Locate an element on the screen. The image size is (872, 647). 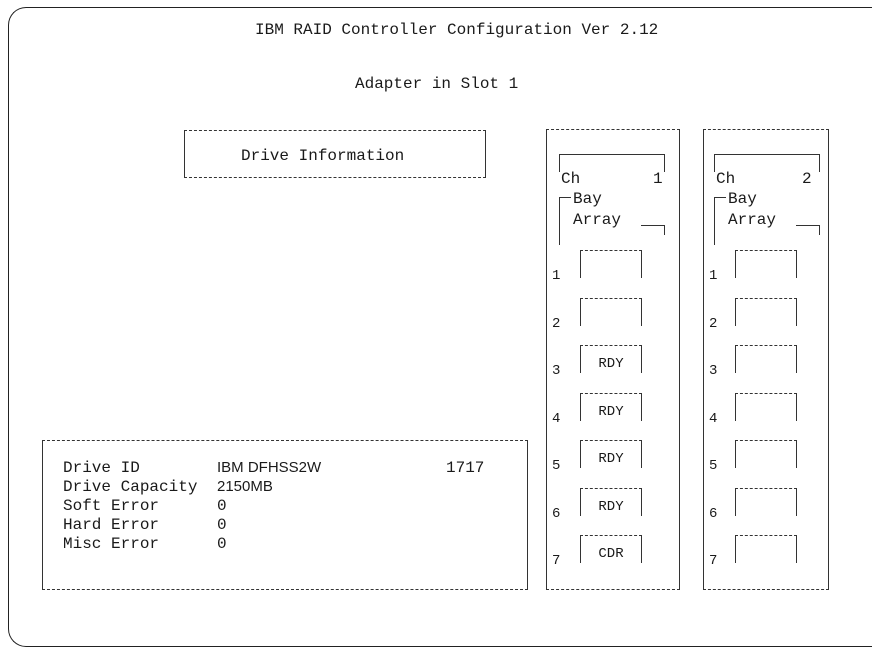
channel-2-array-tick is located at coordinates (819, 230).